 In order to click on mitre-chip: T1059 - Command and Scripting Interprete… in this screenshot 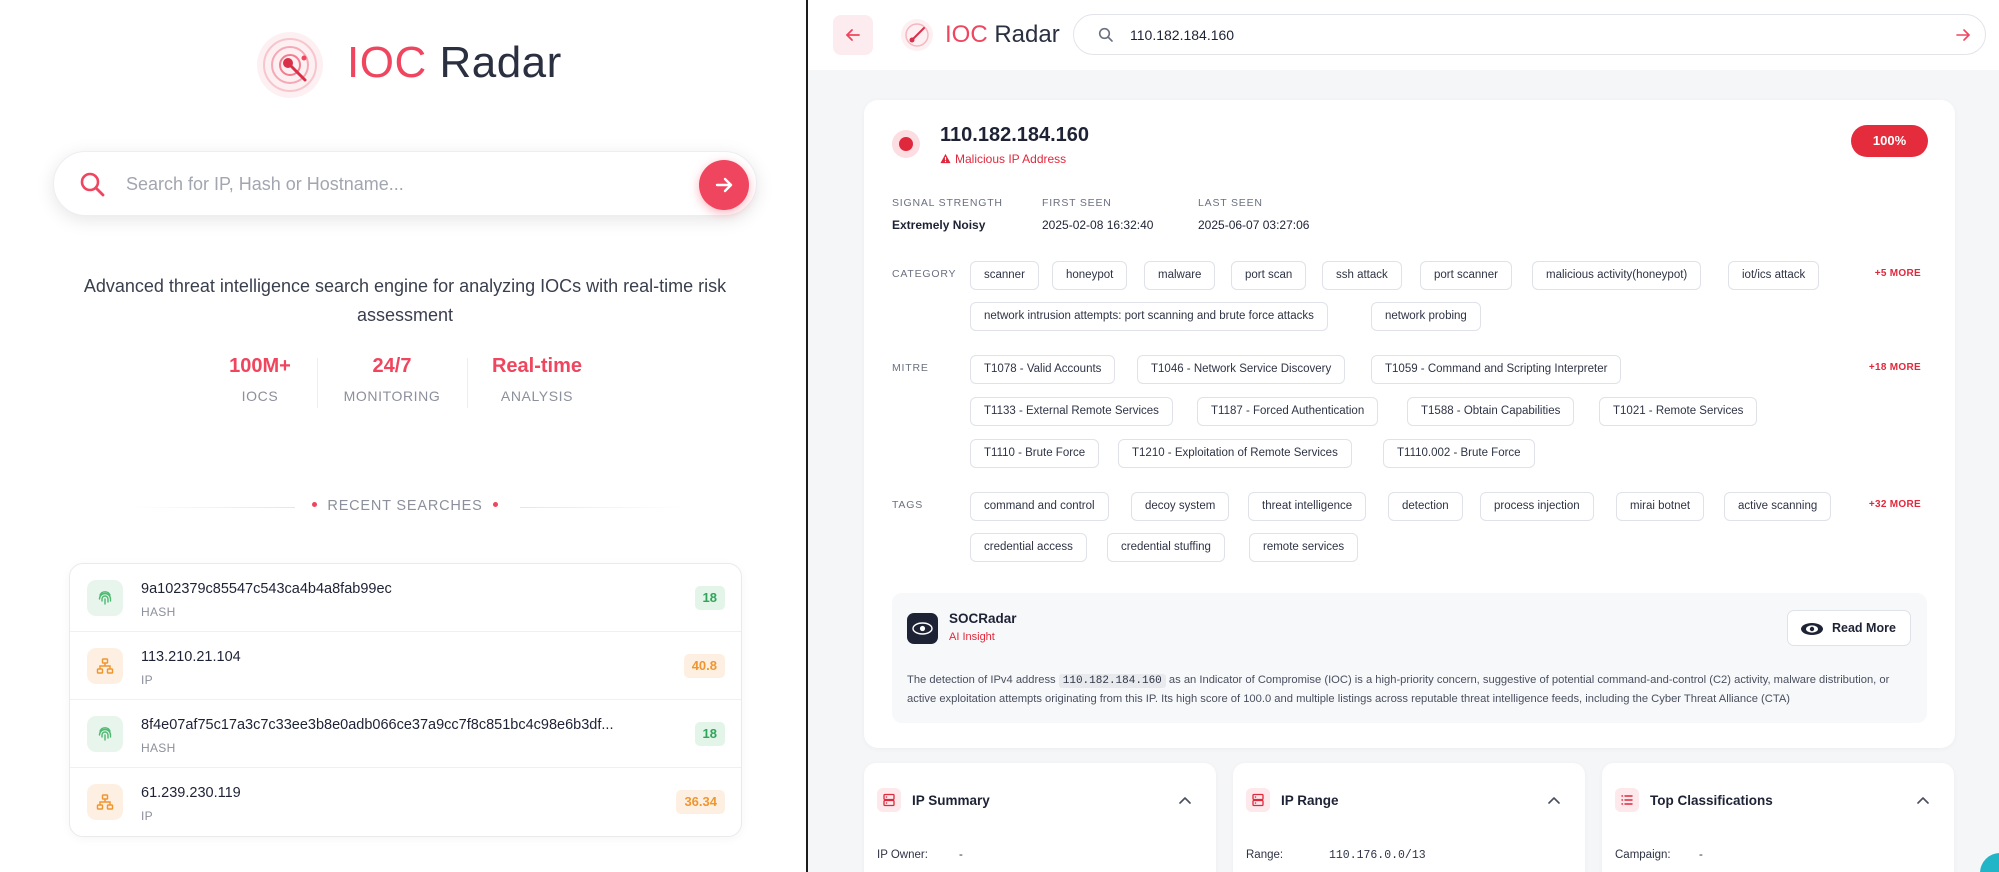, I will do `click(1496, 369)`.